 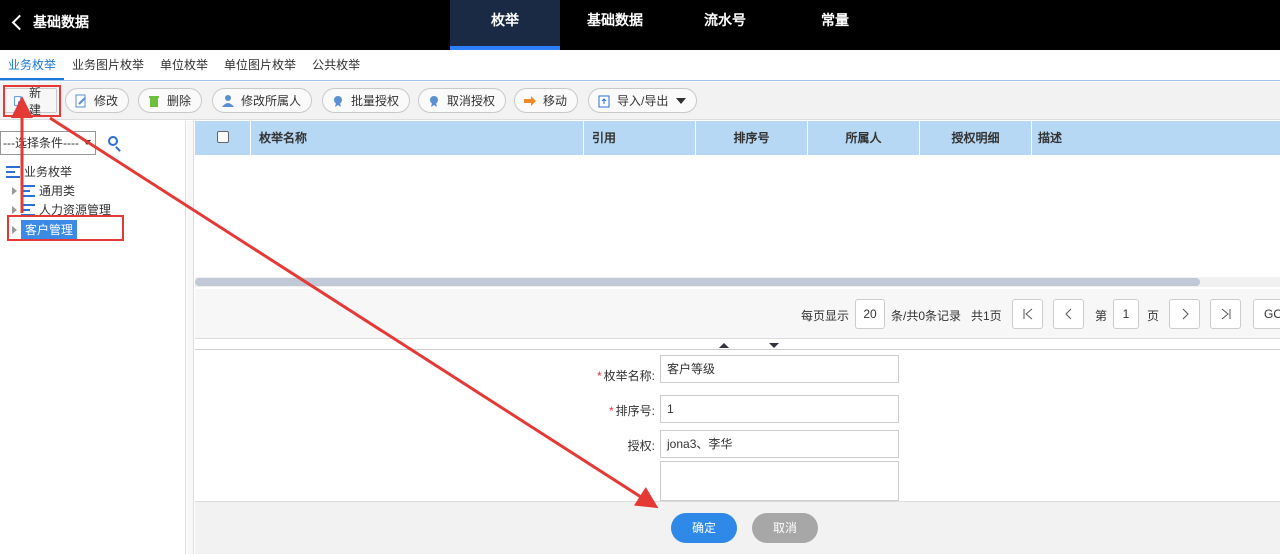 What do you see at coordinates (271, 101) in the screenshot?
I see `change-owner-label: 修改所属人` at bounding box center [271, 101].